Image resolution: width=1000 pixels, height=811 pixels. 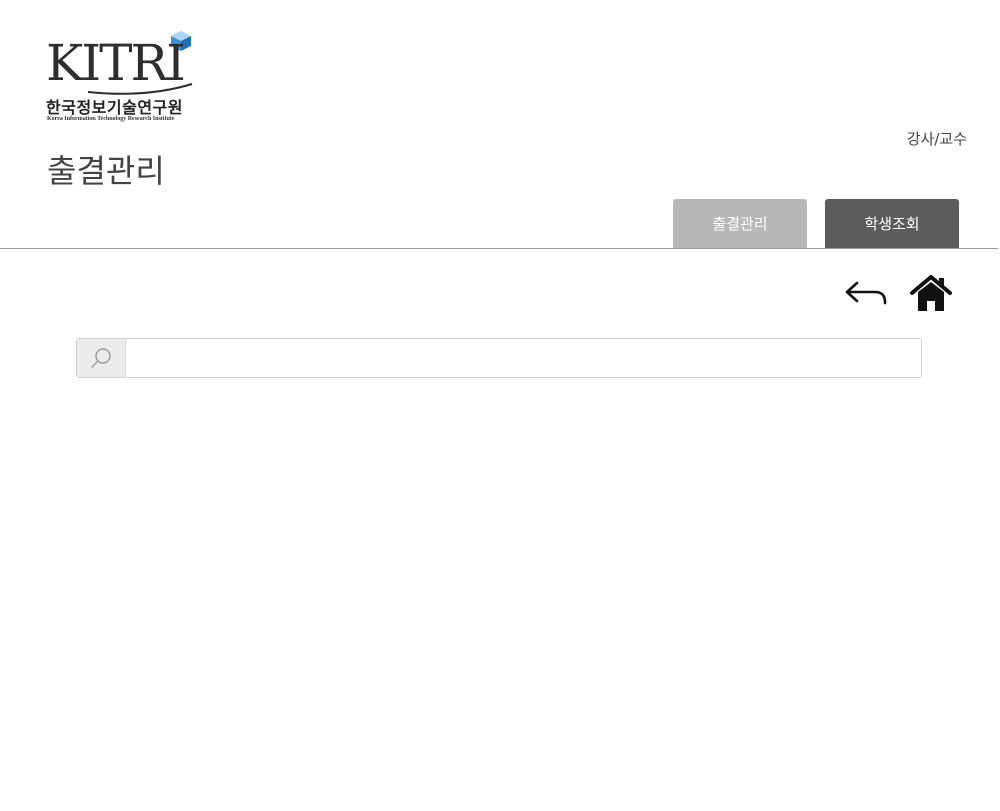 What do you see at coordinates (116, 63) in the screenshot?
I see `logo-wordmark: KITRI` at bounding box center [116, 63].